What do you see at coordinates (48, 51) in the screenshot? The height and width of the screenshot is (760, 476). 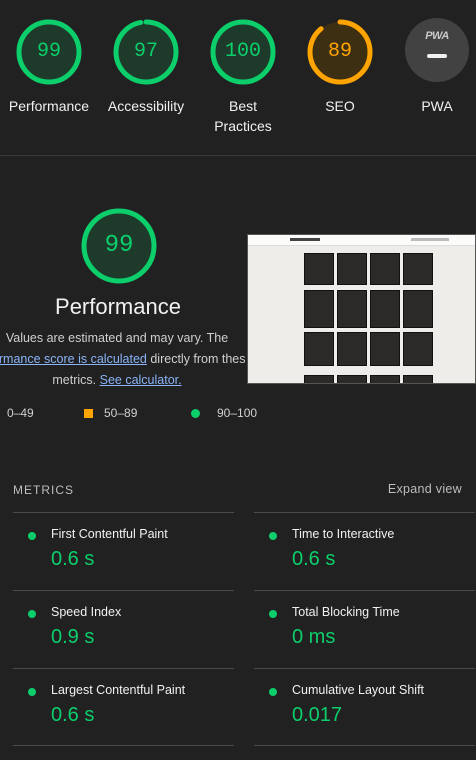 I see `gauge-score: 99` at bounding box center [48, 51].